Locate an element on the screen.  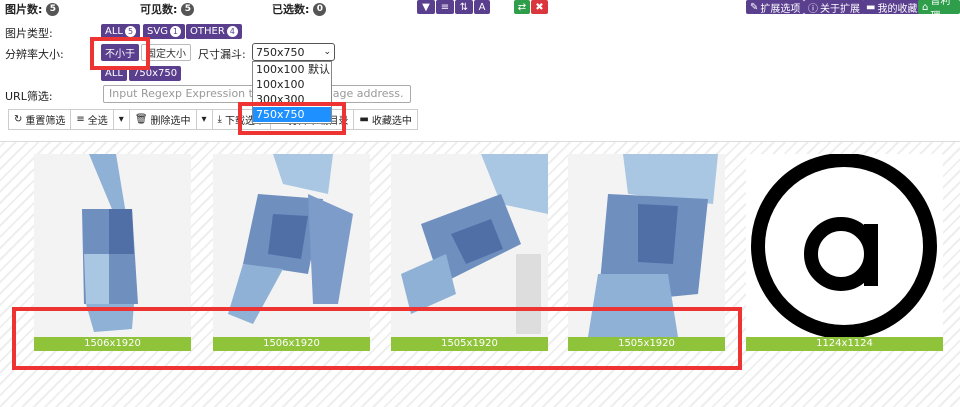
type-all-label: ALL is located at coordinates (114, 31).